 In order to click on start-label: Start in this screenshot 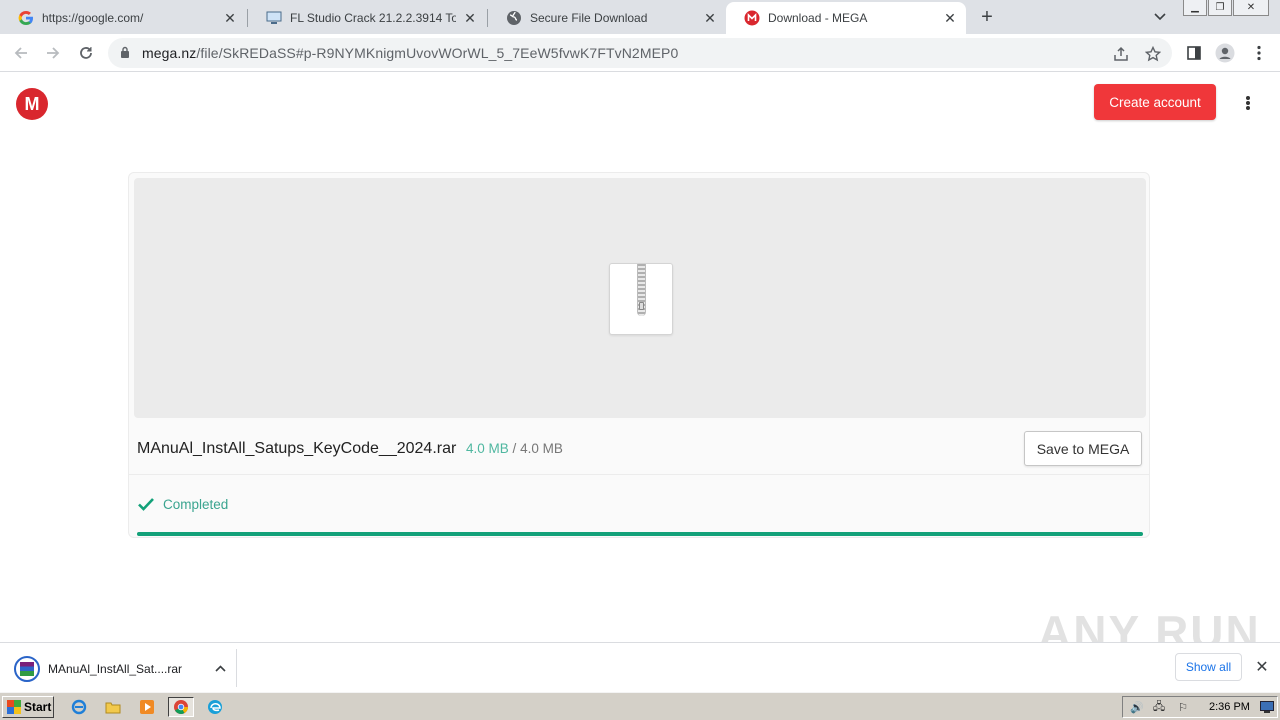, I will do `click(38, 707)`.